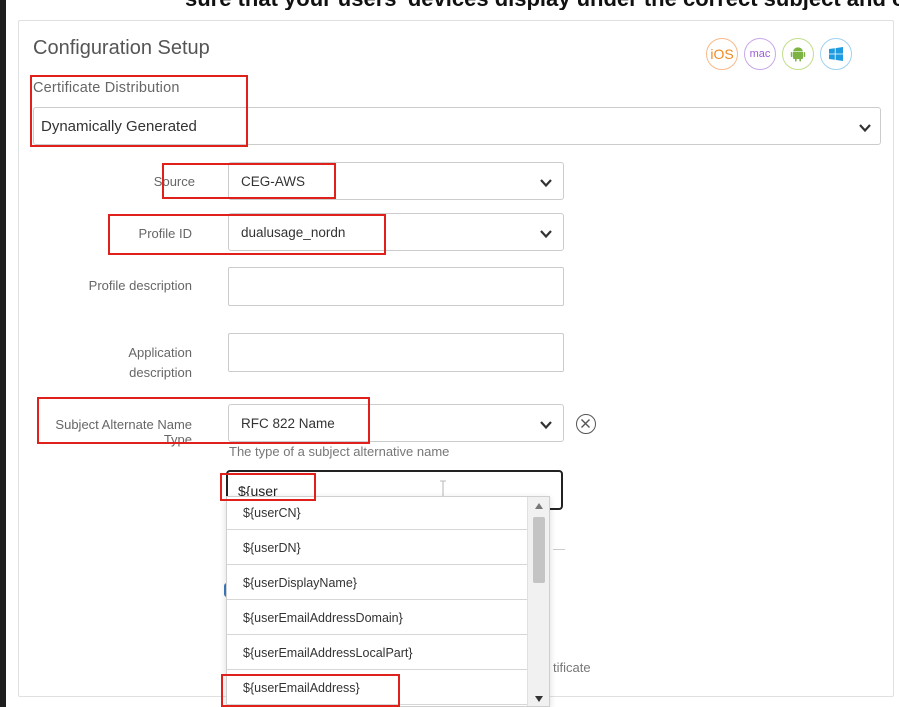  I want to click on dropdown-scrollbar, so click(538, 601).